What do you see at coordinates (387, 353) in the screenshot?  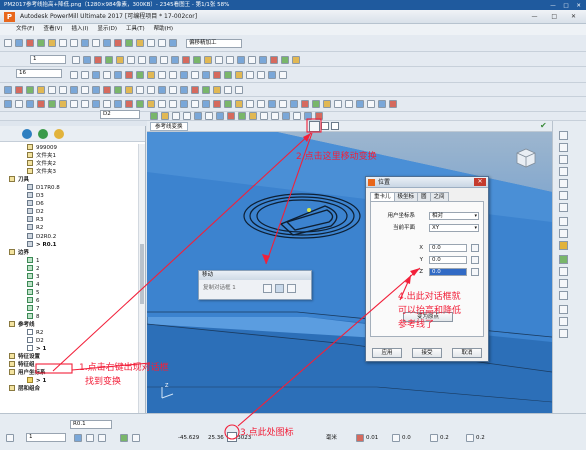 I see `apply-button: 应用` at bounding box center [387, 353].